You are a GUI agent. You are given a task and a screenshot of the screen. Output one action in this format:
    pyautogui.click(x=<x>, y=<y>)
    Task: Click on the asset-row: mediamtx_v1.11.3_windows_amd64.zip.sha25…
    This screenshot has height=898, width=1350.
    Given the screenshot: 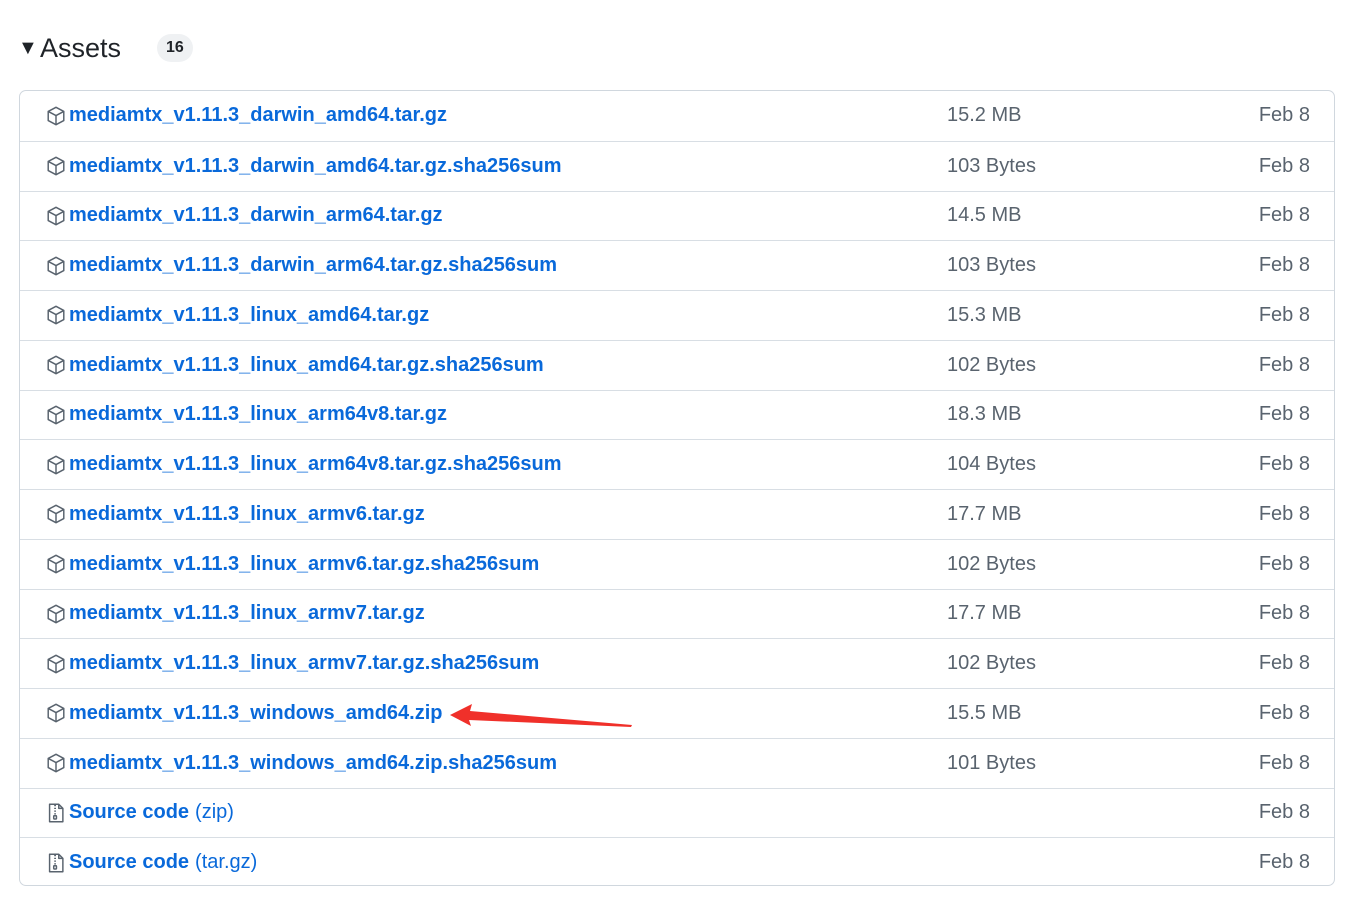 What is the action you would take?
    pyautogui.click(x=677, y=762)
    